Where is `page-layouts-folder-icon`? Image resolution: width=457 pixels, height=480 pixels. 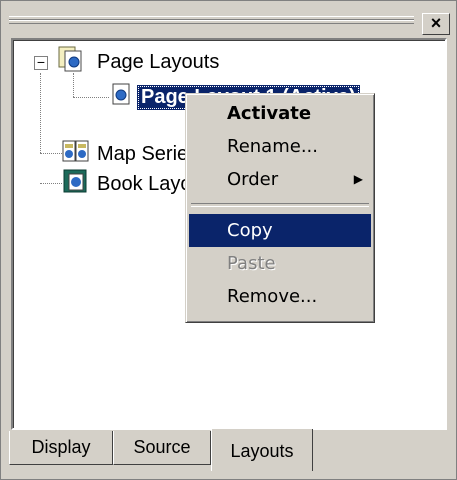 page-layouts-folder-icon is located at coordinates (74, 62).